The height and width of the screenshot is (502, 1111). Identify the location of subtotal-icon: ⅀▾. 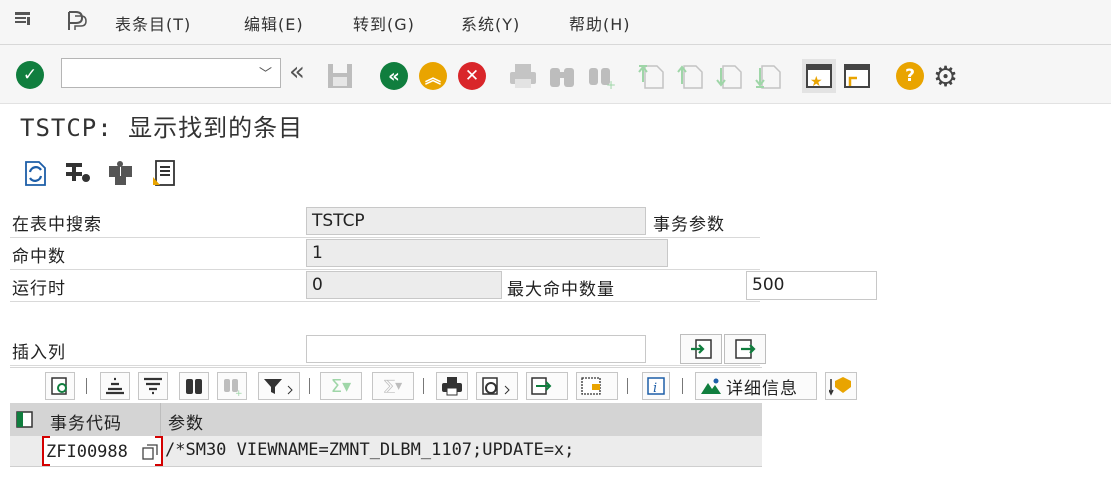
(393, 386).